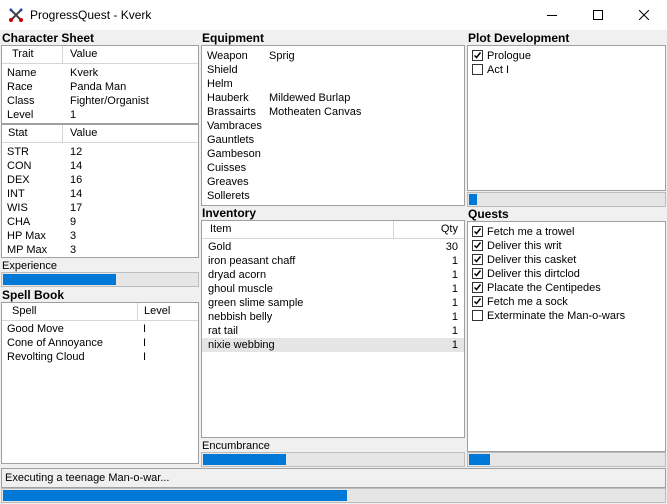 The image size is (667, 504). I want to click on stat-row: CHA 9, so click(42, 222).